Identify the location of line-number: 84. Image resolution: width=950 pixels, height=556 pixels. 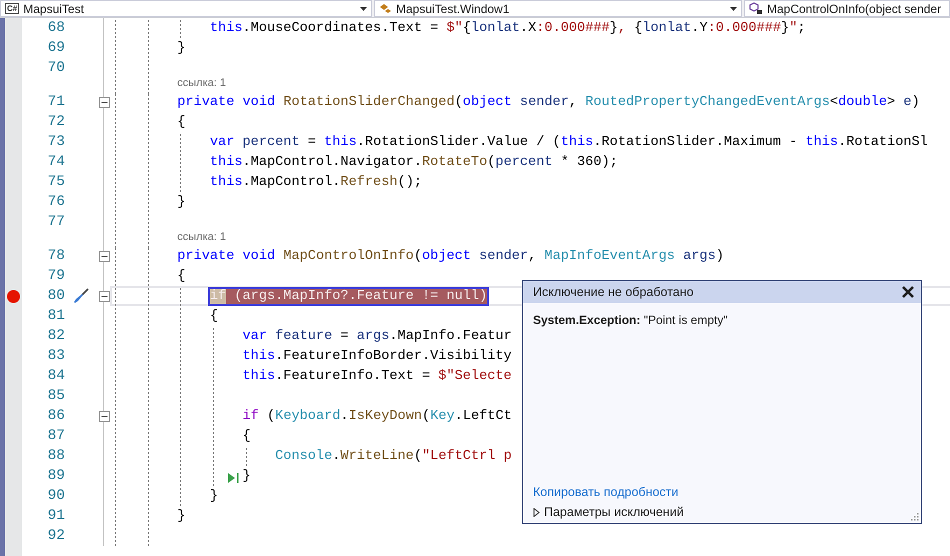
(55, 376).